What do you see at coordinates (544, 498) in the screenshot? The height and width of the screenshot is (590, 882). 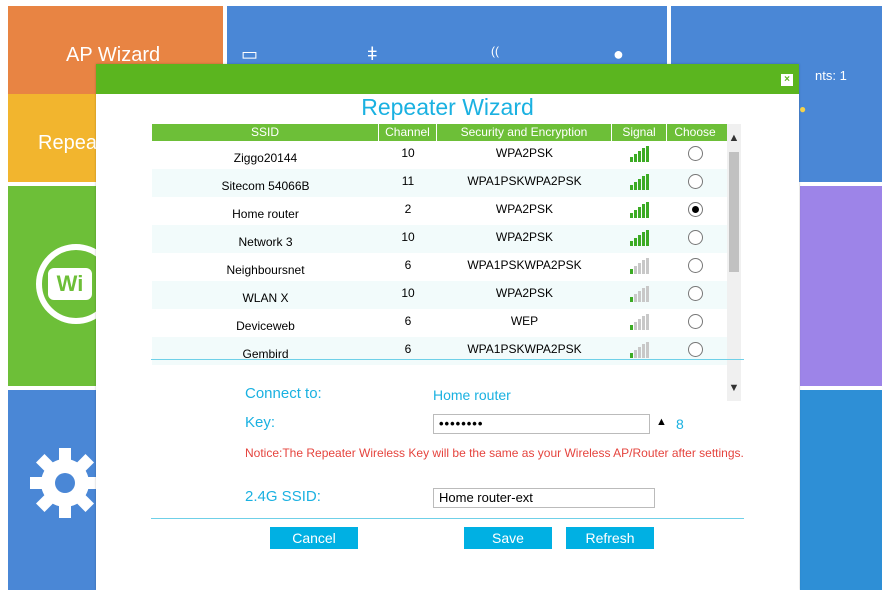 I see `ssid-input: Home router-ext` at bounding box center [544, 498].